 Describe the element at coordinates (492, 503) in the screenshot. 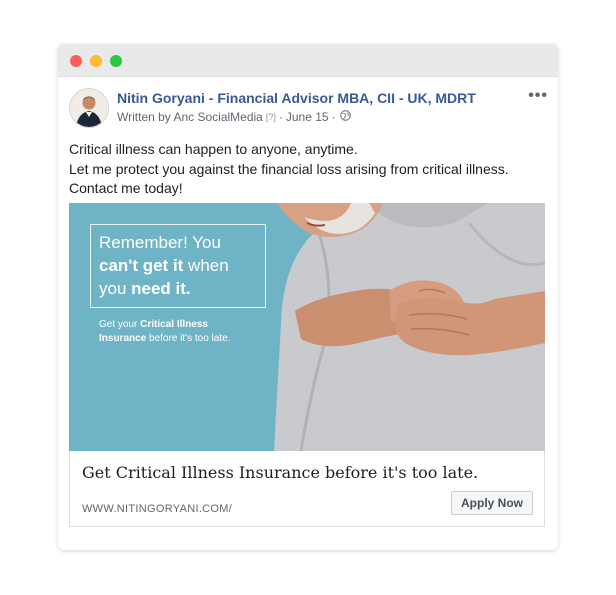

I see `apply-now-button: Apply Now` at that location.